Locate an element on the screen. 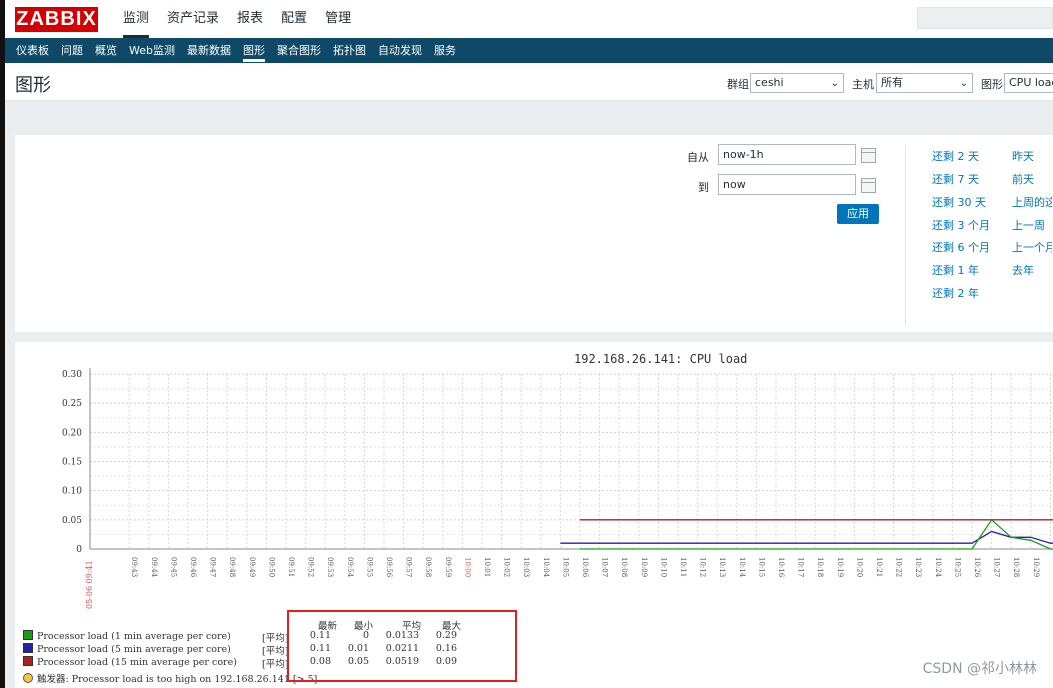 This screenshot has height=688, width=1053. x-tick-label: 10:19 is located at coordinates (840, 567).